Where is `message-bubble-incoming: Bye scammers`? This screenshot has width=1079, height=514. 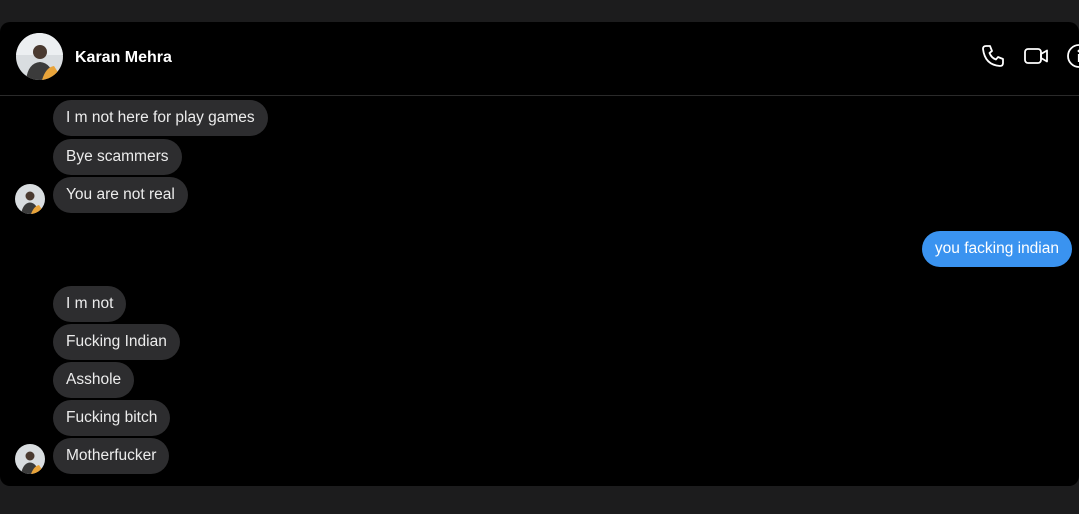 message-bubble-incoming: Bye scammers is located at coordinates (117, 157).